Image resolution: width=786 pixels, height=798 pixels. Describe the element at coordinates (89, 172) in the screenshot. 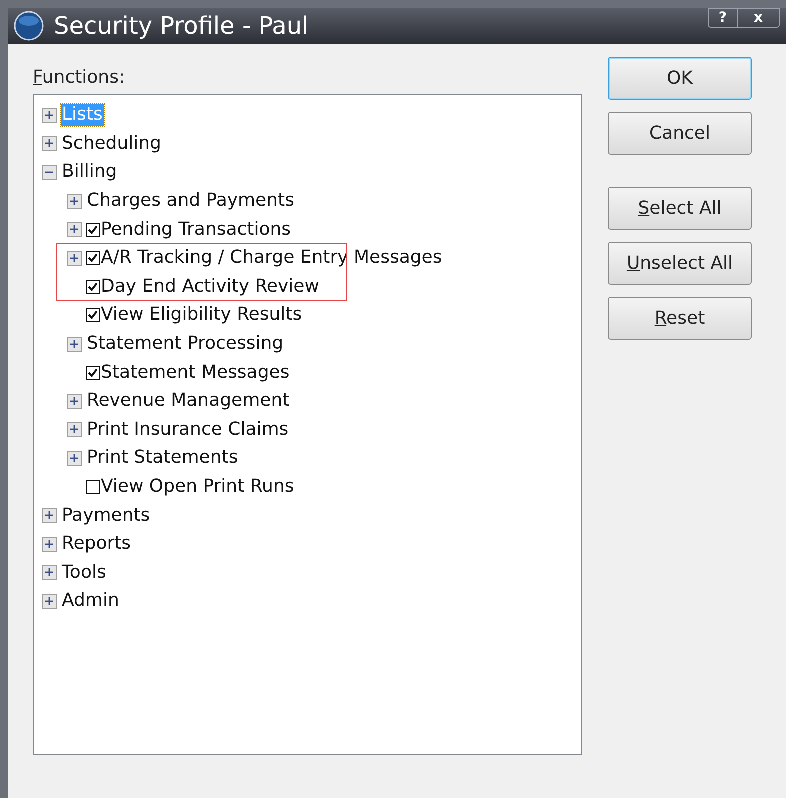

I see `tree-item: Billing` at that location.